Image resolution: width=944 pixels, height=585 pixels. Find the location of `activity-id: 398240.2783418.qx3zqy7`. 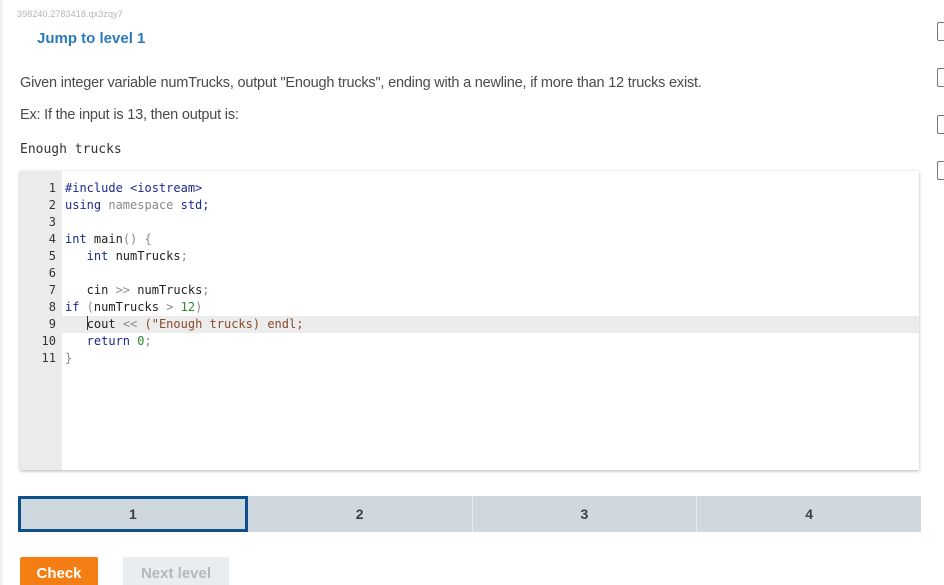

activity-id: 398240.2783418.qx3zqy7 is located at coordinates (70, 14).